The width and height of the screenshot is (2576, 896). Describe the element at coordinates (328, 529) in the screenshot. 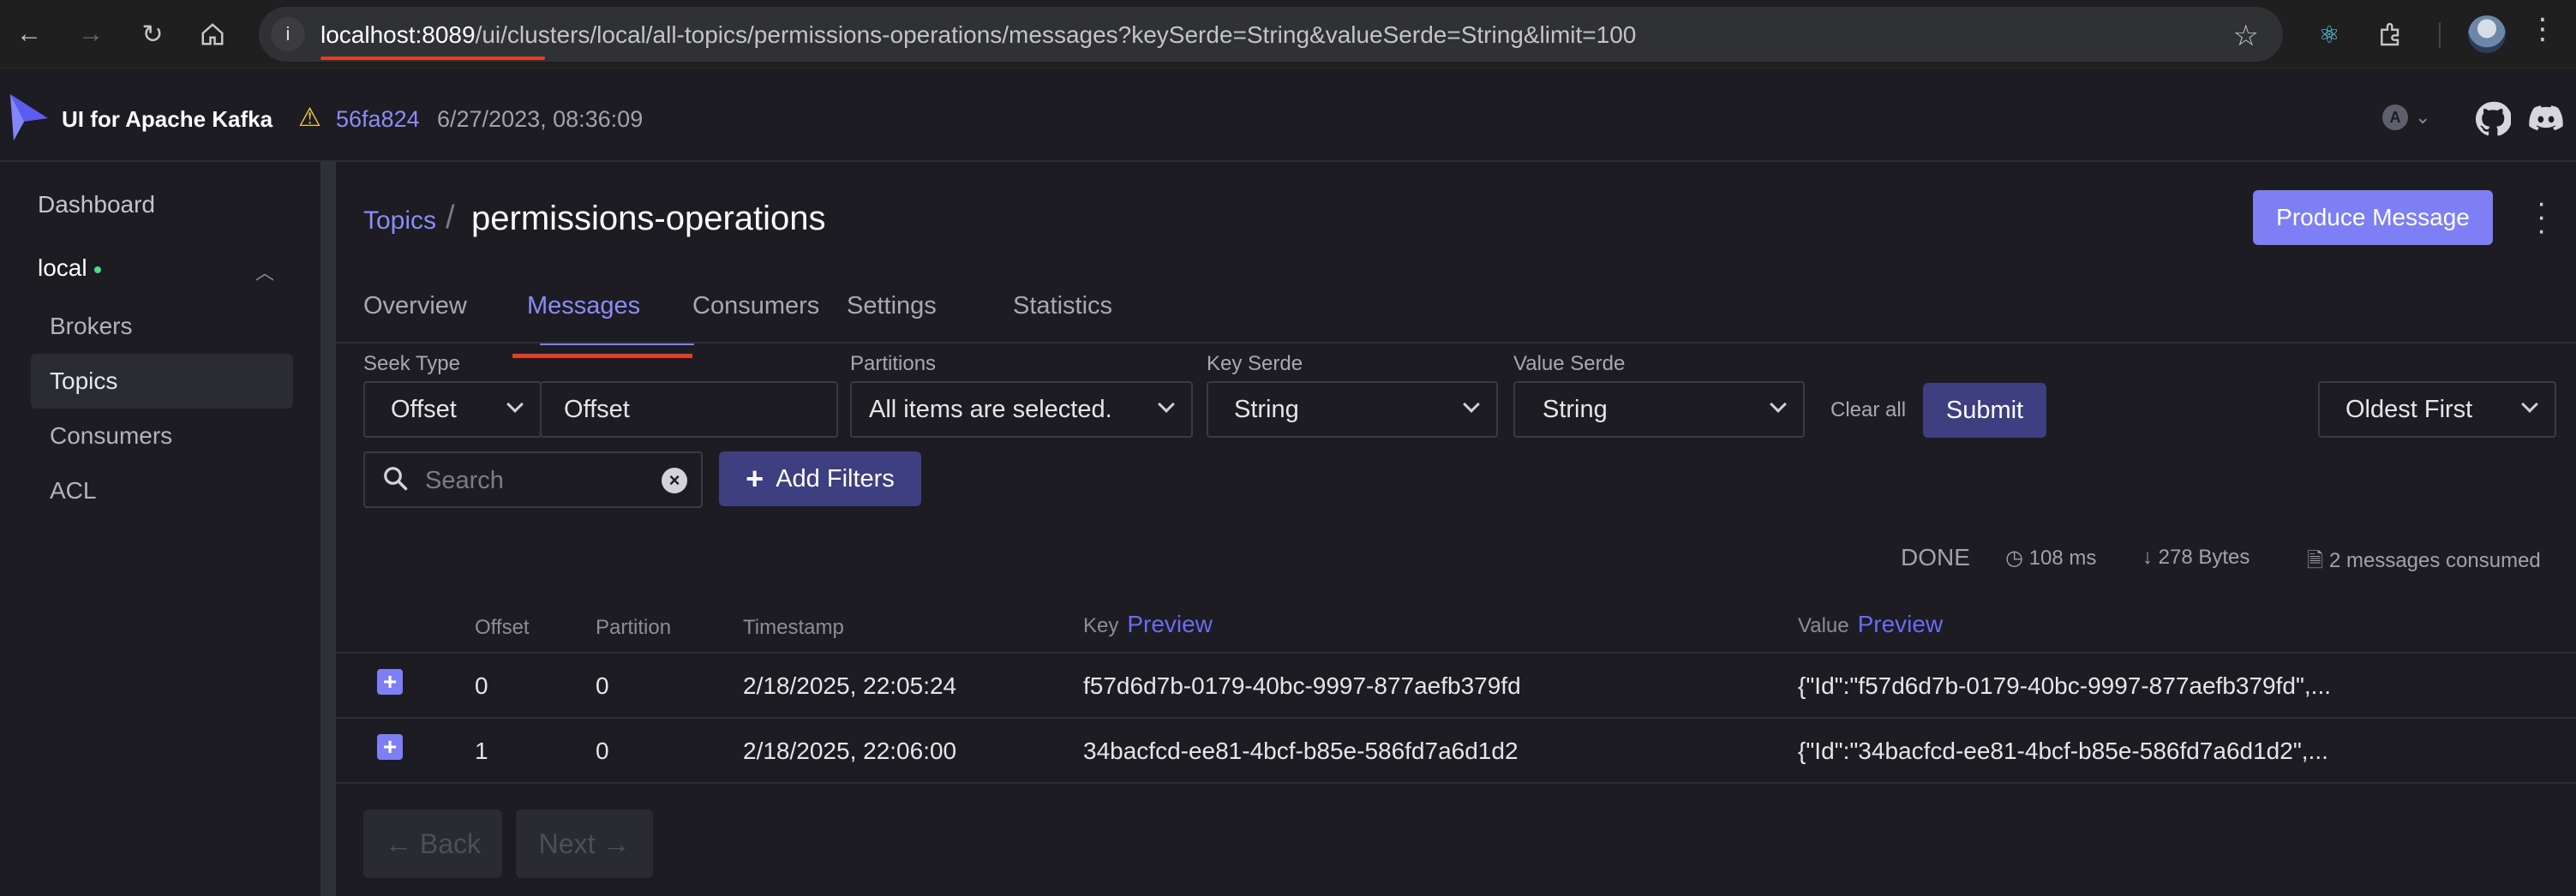

I see `sidebar-scrollbar` at that location.